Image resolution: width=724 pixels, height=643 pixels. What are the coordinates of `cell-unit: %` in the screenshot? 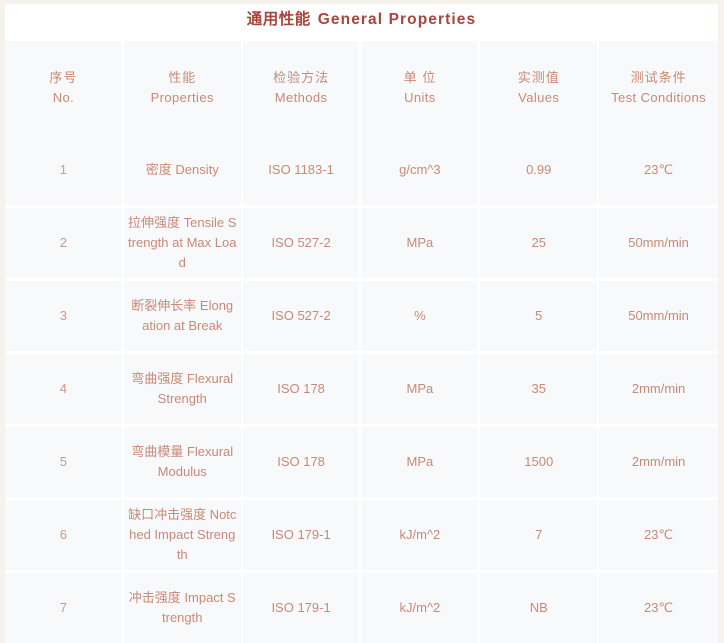 It's located at (421, 317).